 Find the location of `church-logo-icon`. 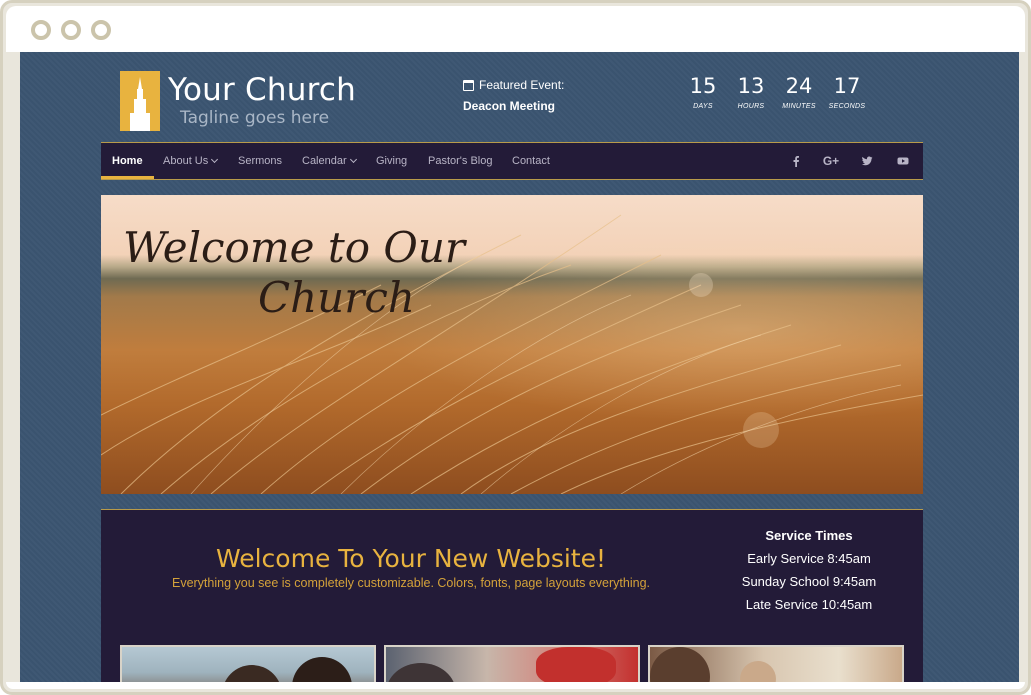

church-logo-icon is located at coordinates (140, 101).